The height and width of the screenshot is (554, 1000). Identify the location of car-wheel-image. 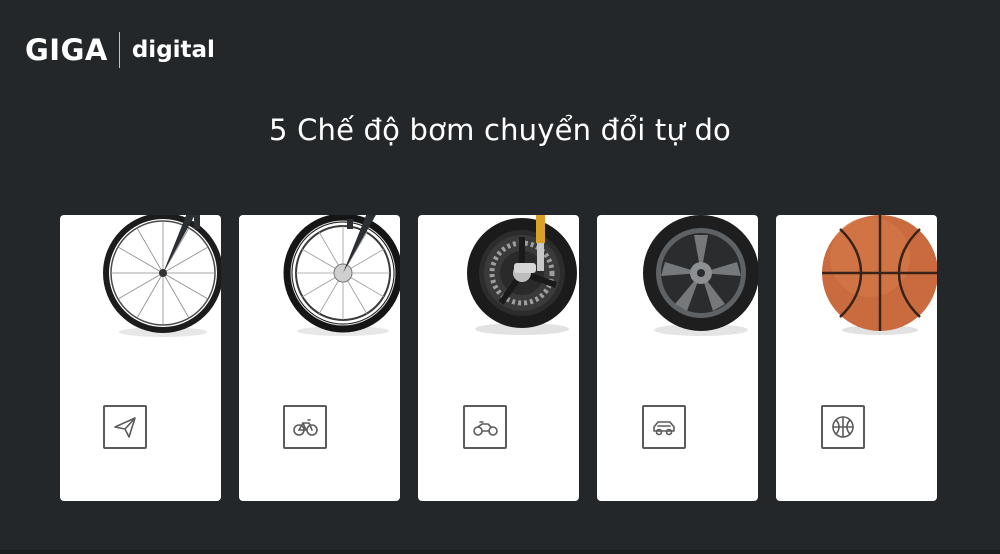
(700, 275).